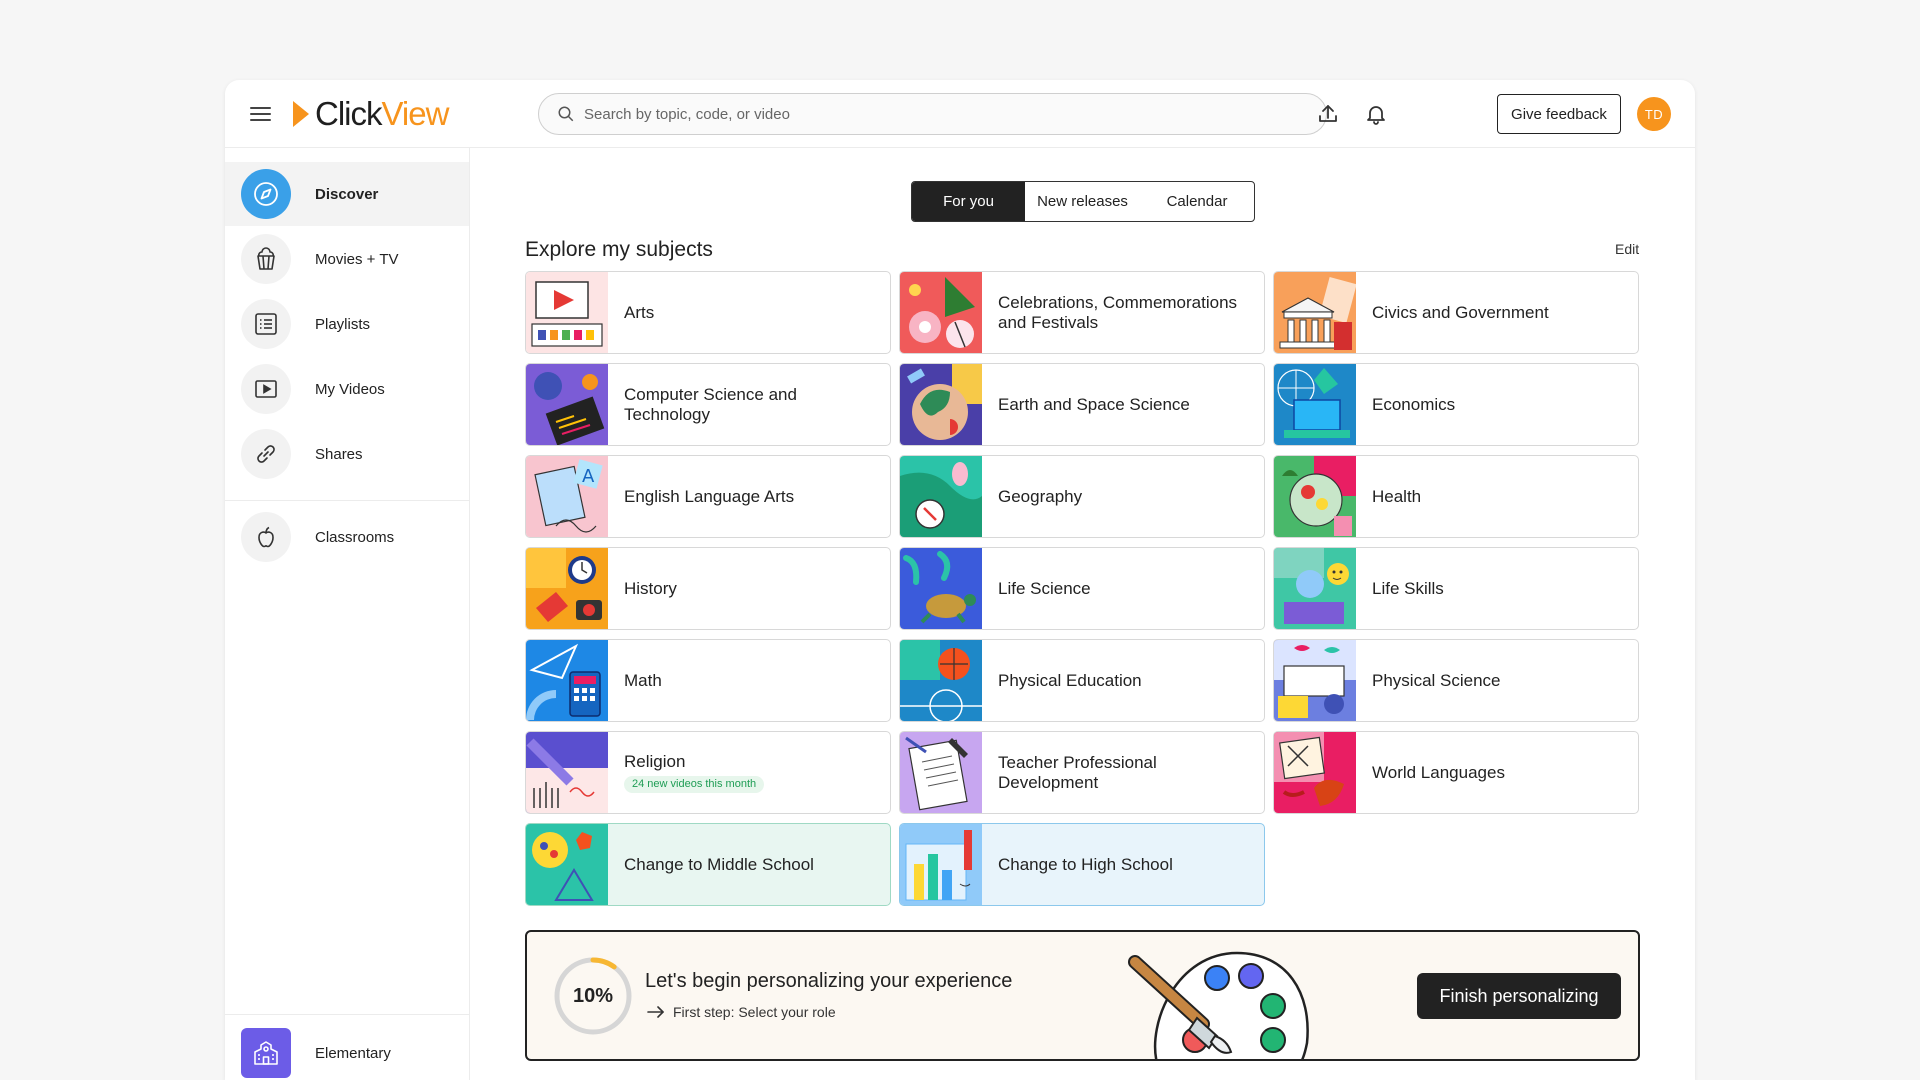  I want to click on popcorn-icon, so click(266, 259).